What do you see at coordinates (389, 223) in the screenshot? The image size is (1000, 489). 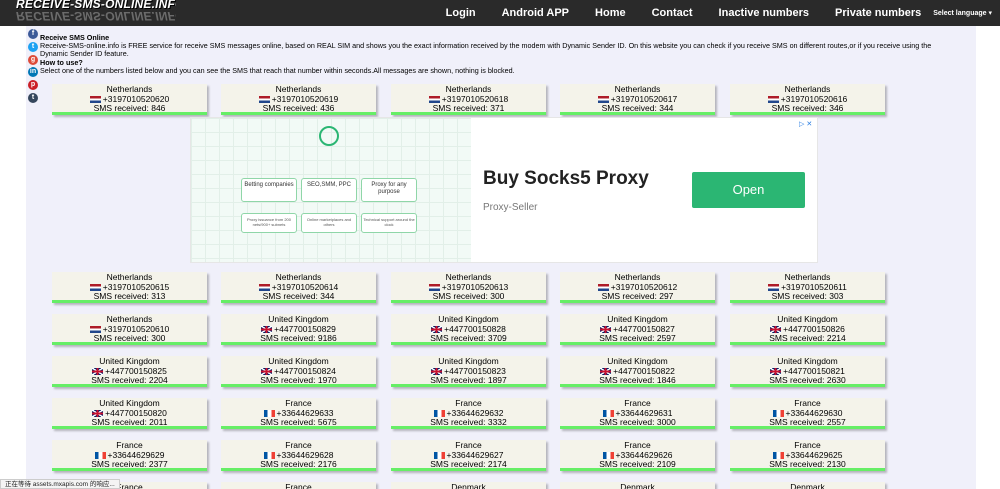 I see `ad-box-support: Technical support around the clock` at bounding box center [389, 223].